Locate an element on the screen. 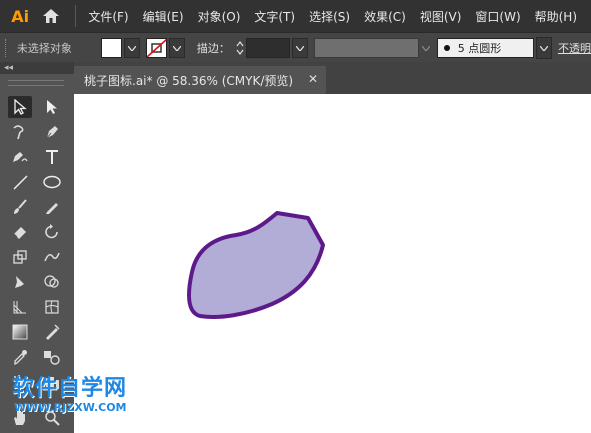  control-bar-grip is located at coordinates (7, 48).